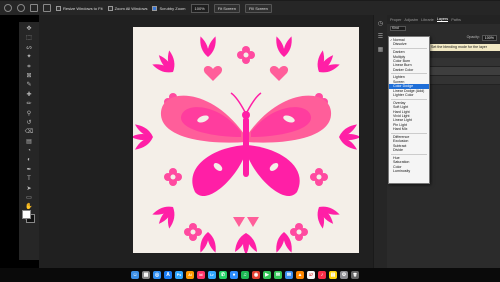 The height and width of the screenshot is (282, 500). What do you see at coordinates (427, 20) in the screenshot?
I see `tab-libraries: Librarie` at bounding box center [427, 20].